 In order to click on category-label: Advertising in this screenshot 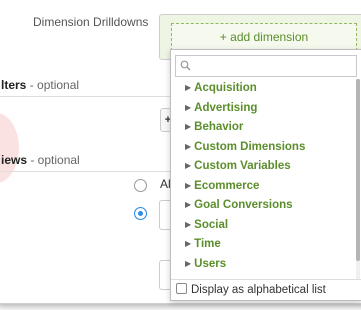, I will do `click(226, 107)`.